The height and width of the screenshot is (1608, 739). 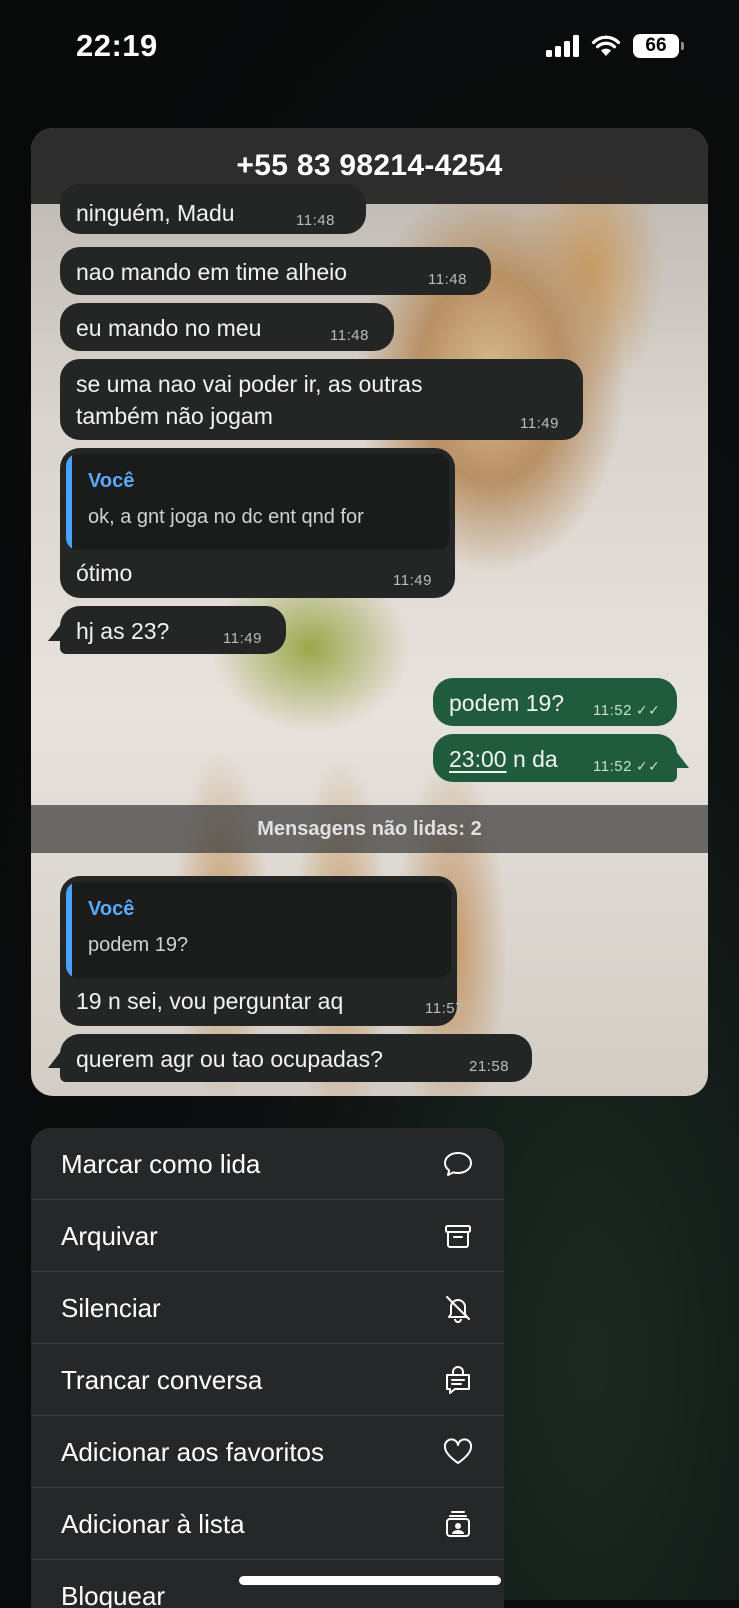 What do you see at coordinates (111, 1308) in the screenshot?
I see `menu-item-label: Silenciar` at bounding box center [111, 1308].